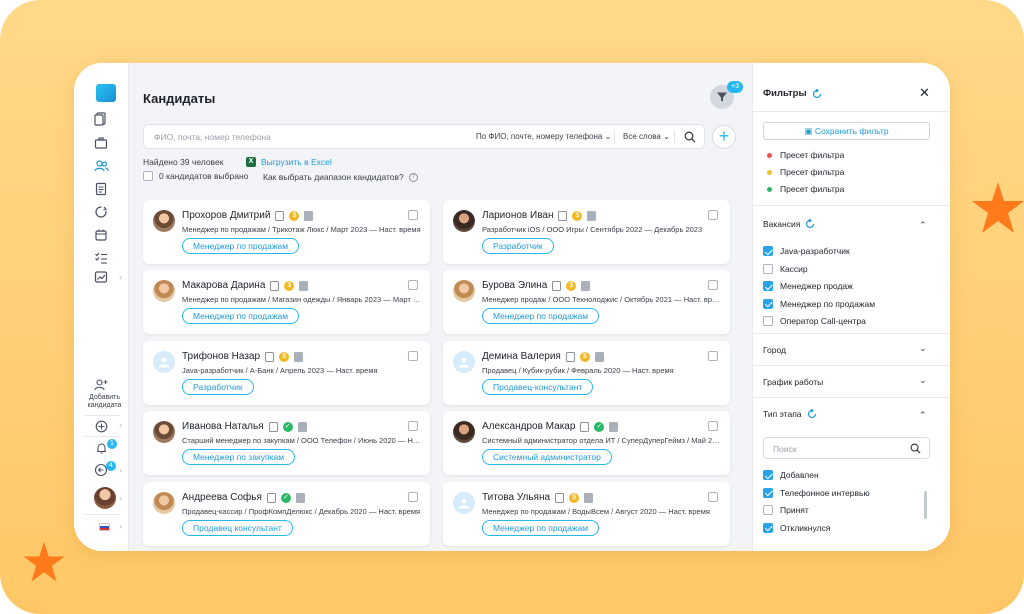  What do you see at coordinates (785, 449) in the screenshot?
I see `stage-search-input: Поиск` at bounding box center [785, 449].